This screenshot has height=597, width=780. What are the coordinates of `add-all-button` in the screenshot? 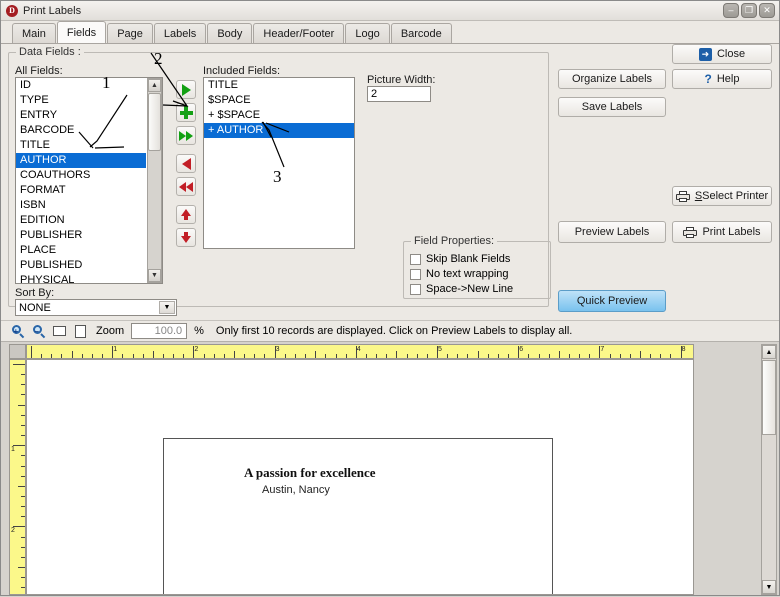 It's located at (186, 135).